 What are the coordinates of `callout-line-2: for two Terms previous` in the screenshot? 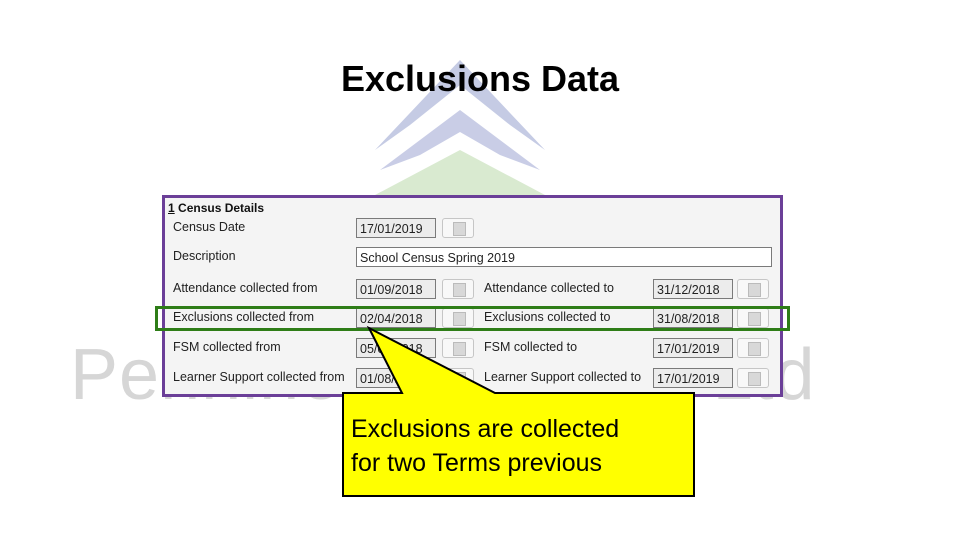 It's located at (477, 463).